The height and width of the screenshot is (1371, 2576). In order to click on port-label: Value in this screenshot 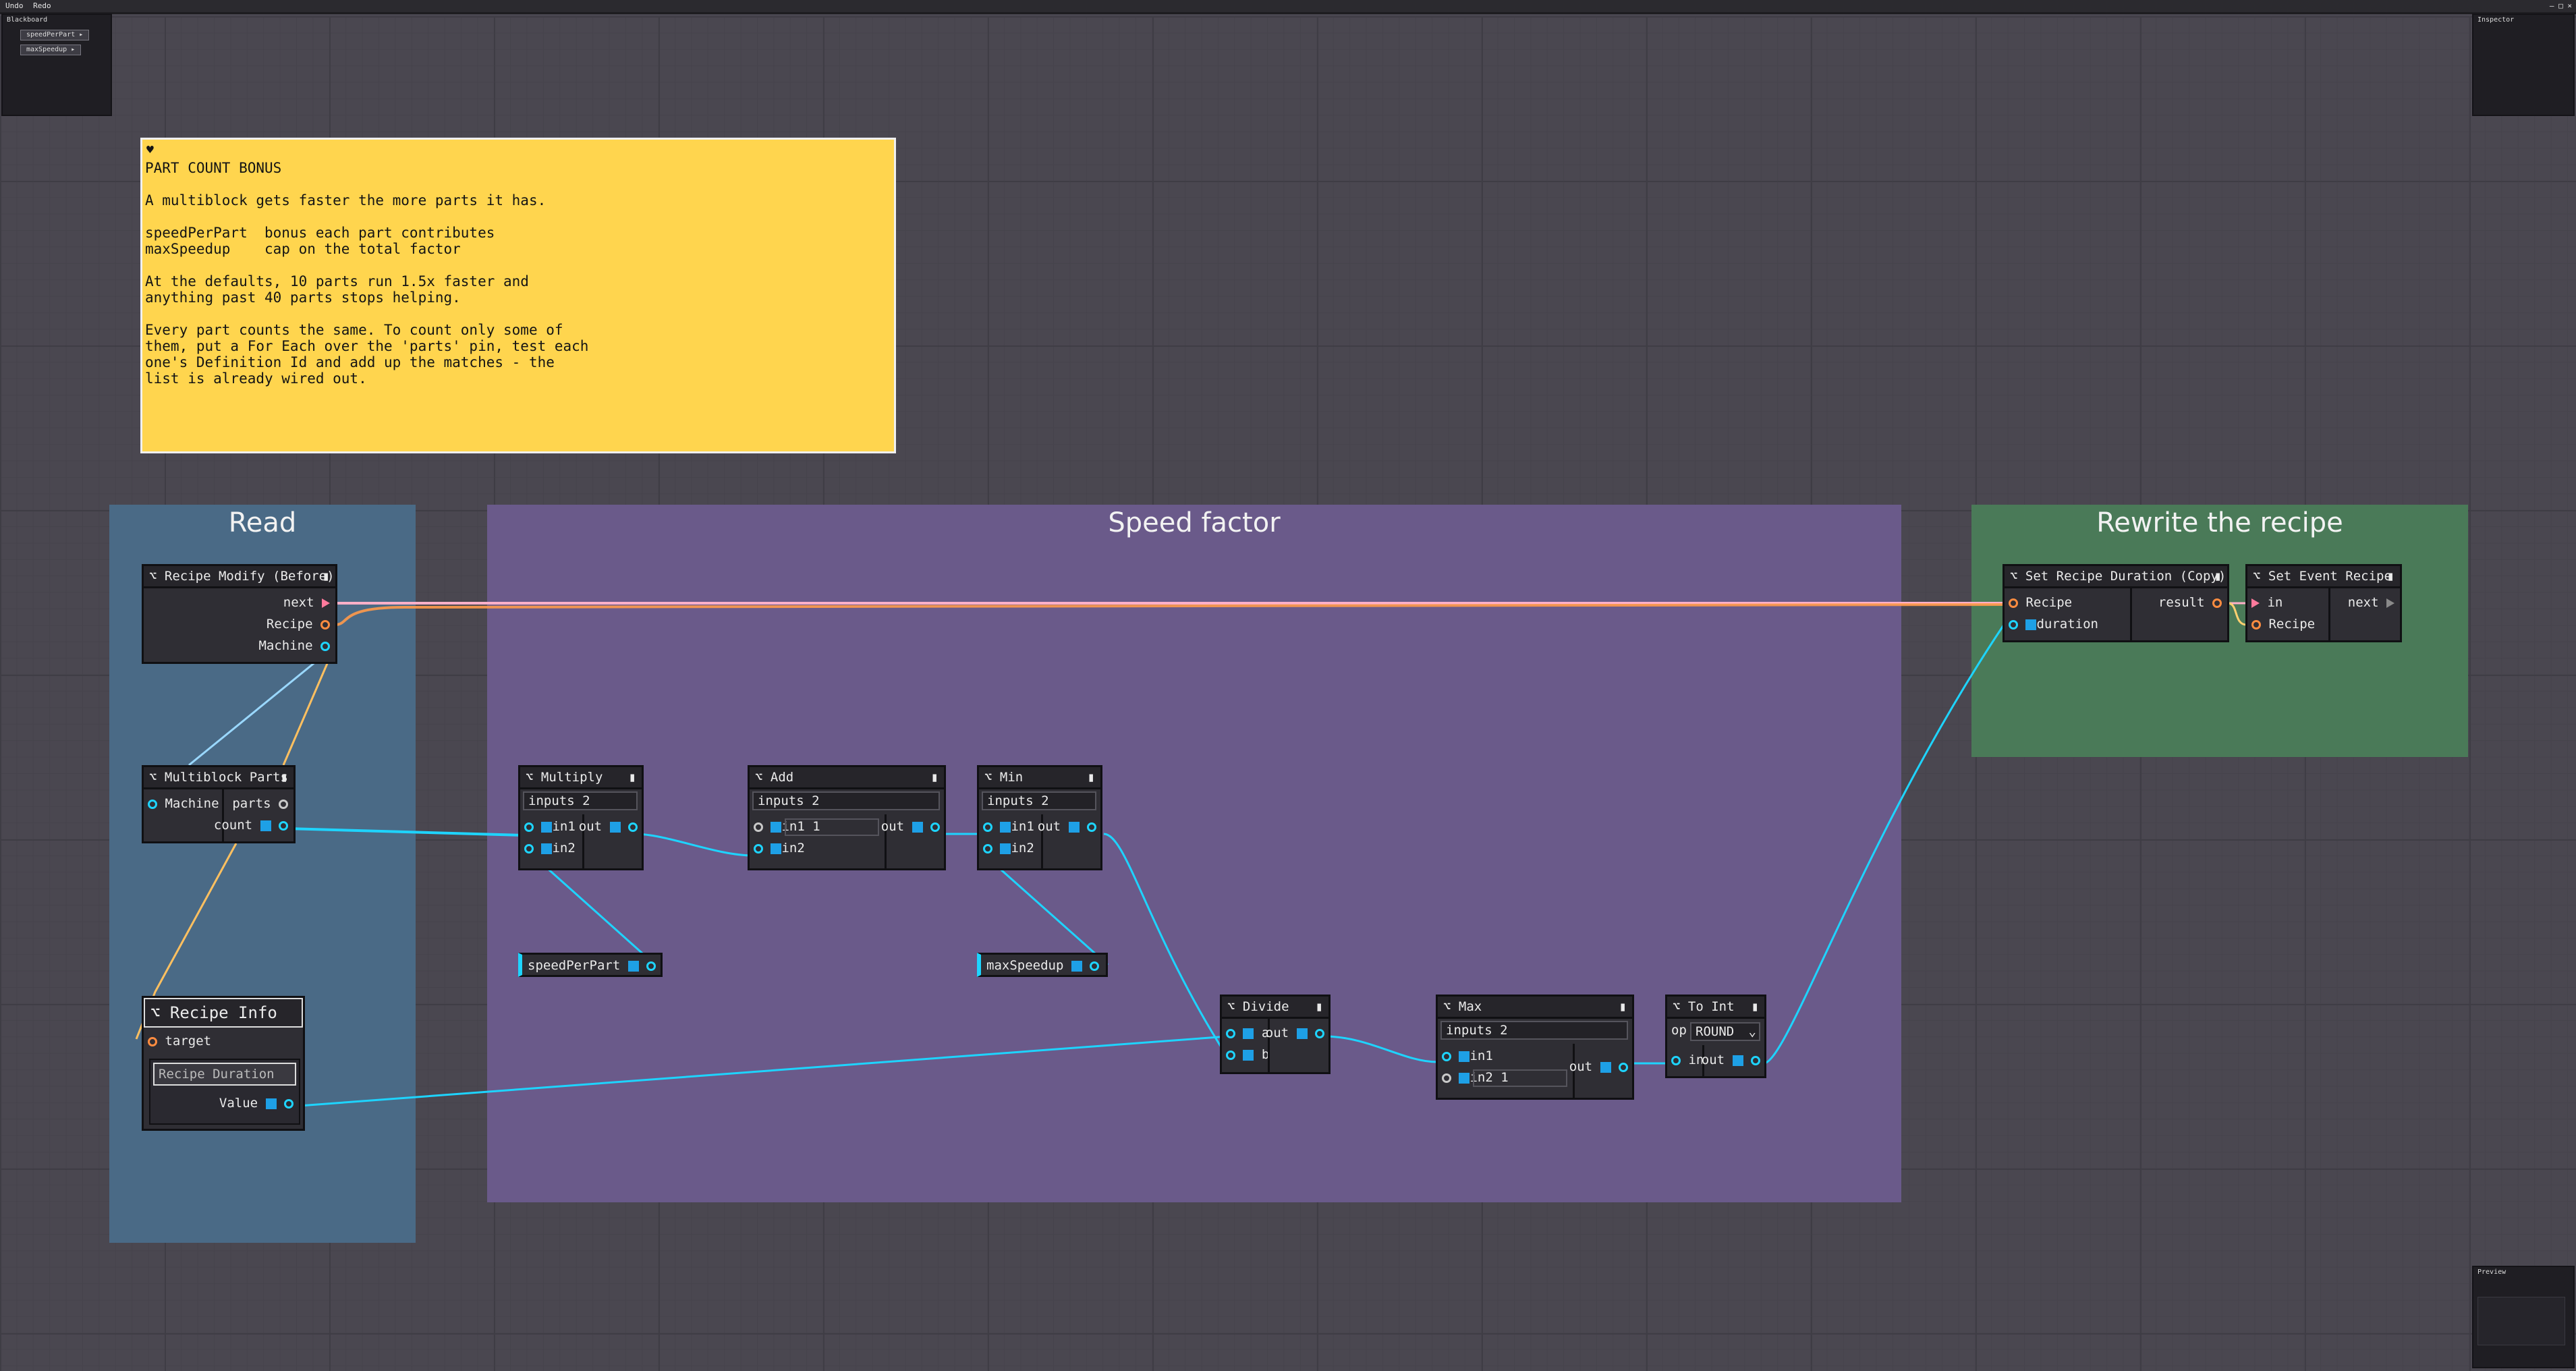, I will do `click(238, 1103)`.